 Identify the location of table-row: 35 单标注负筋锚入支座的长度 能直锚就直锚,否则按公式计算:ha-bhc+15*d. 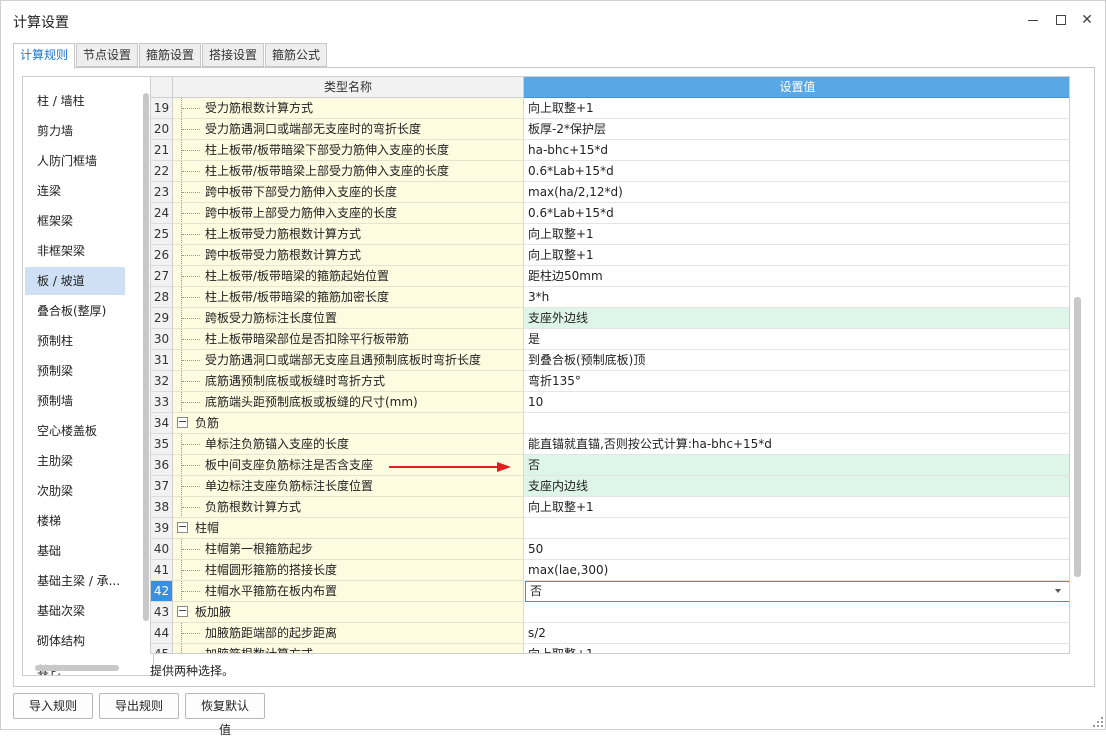
(610, 444).